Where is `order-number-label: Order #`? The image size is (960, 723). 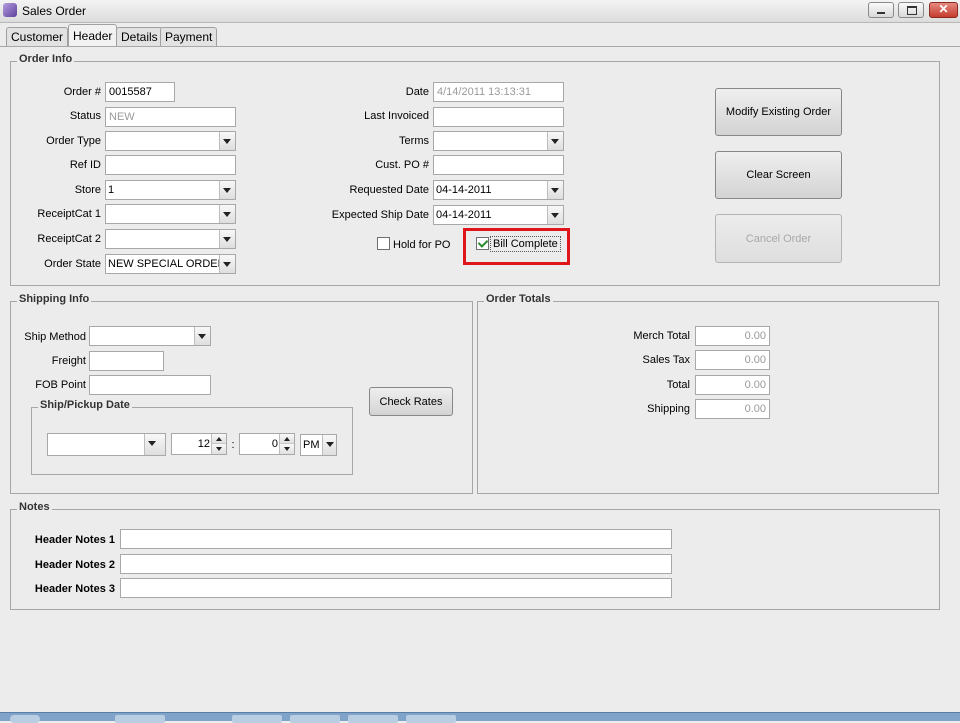
order-number-label: Order # is located at coordinates (82, 92).